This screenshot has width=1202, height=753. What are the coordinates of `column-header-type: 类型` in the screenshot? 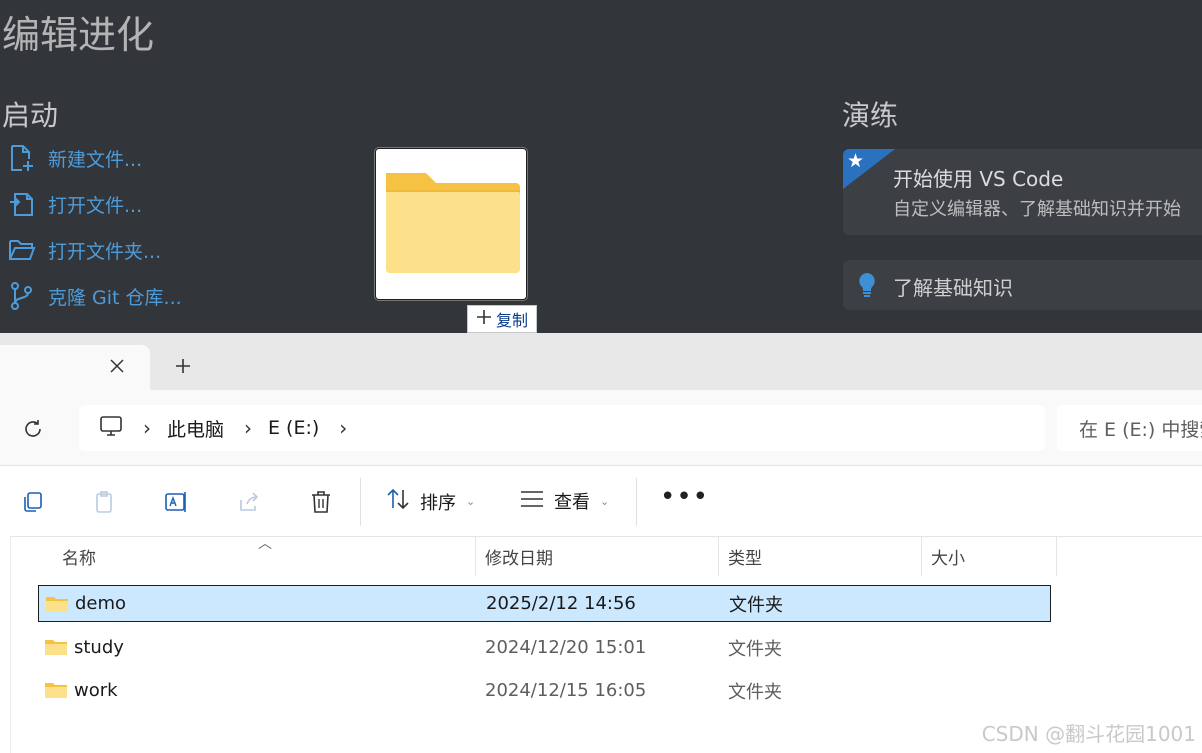 It's located at (745, 556).